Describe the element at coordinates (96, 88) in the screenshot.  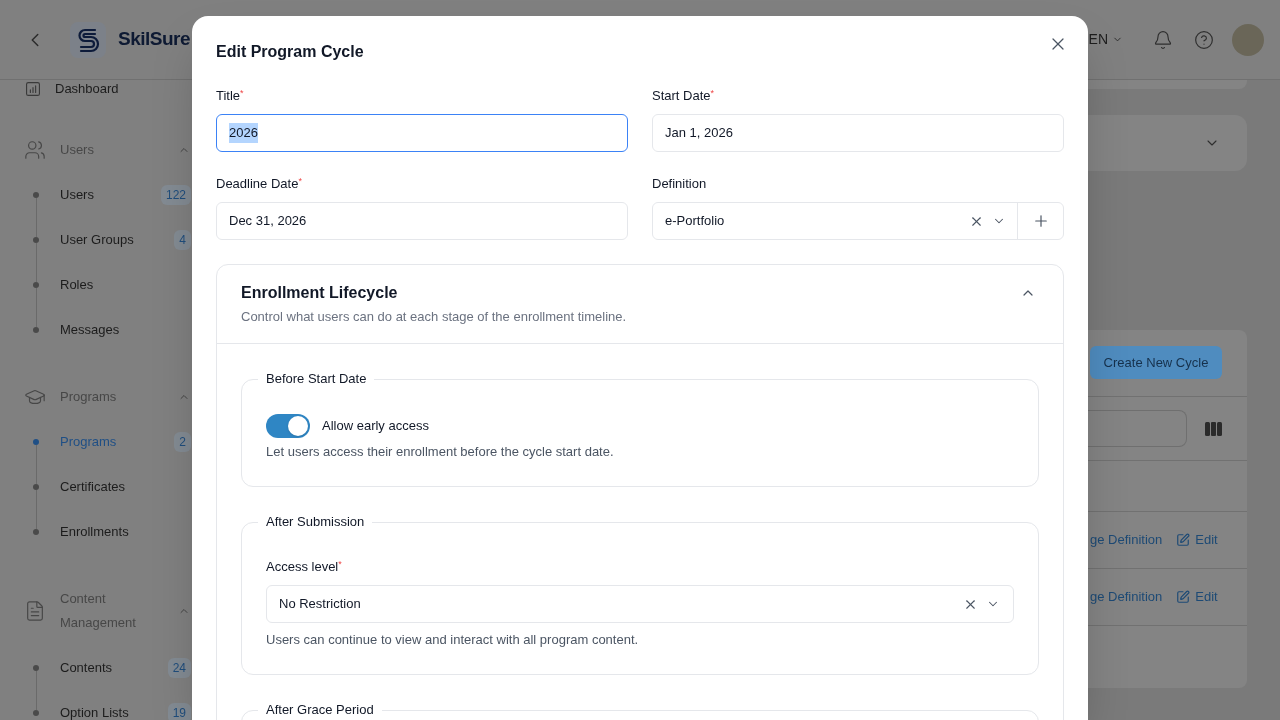
I see `sidebar-item: Dashboard` at that location.